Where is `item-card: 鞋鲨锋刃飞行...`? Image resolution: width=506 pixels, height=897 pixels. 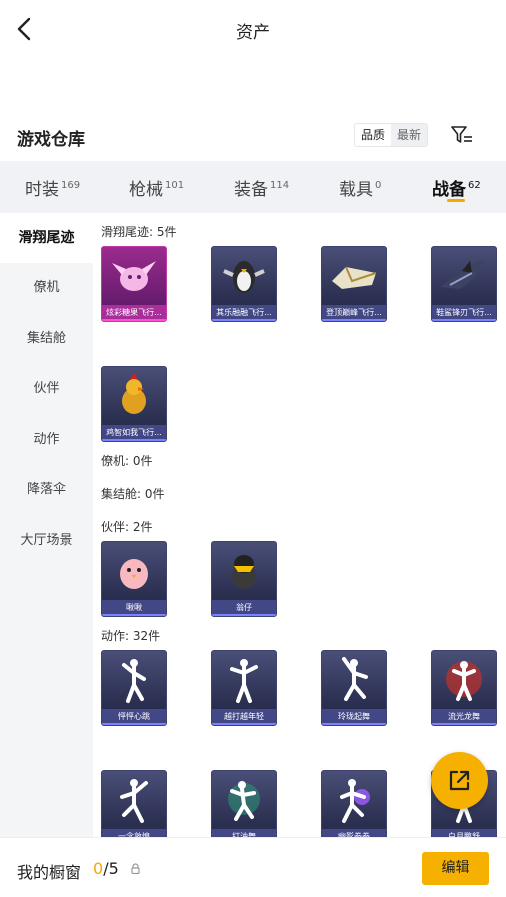
item-card: 鞋鲨锋刃飞行... is located at coordinates (464, 284).